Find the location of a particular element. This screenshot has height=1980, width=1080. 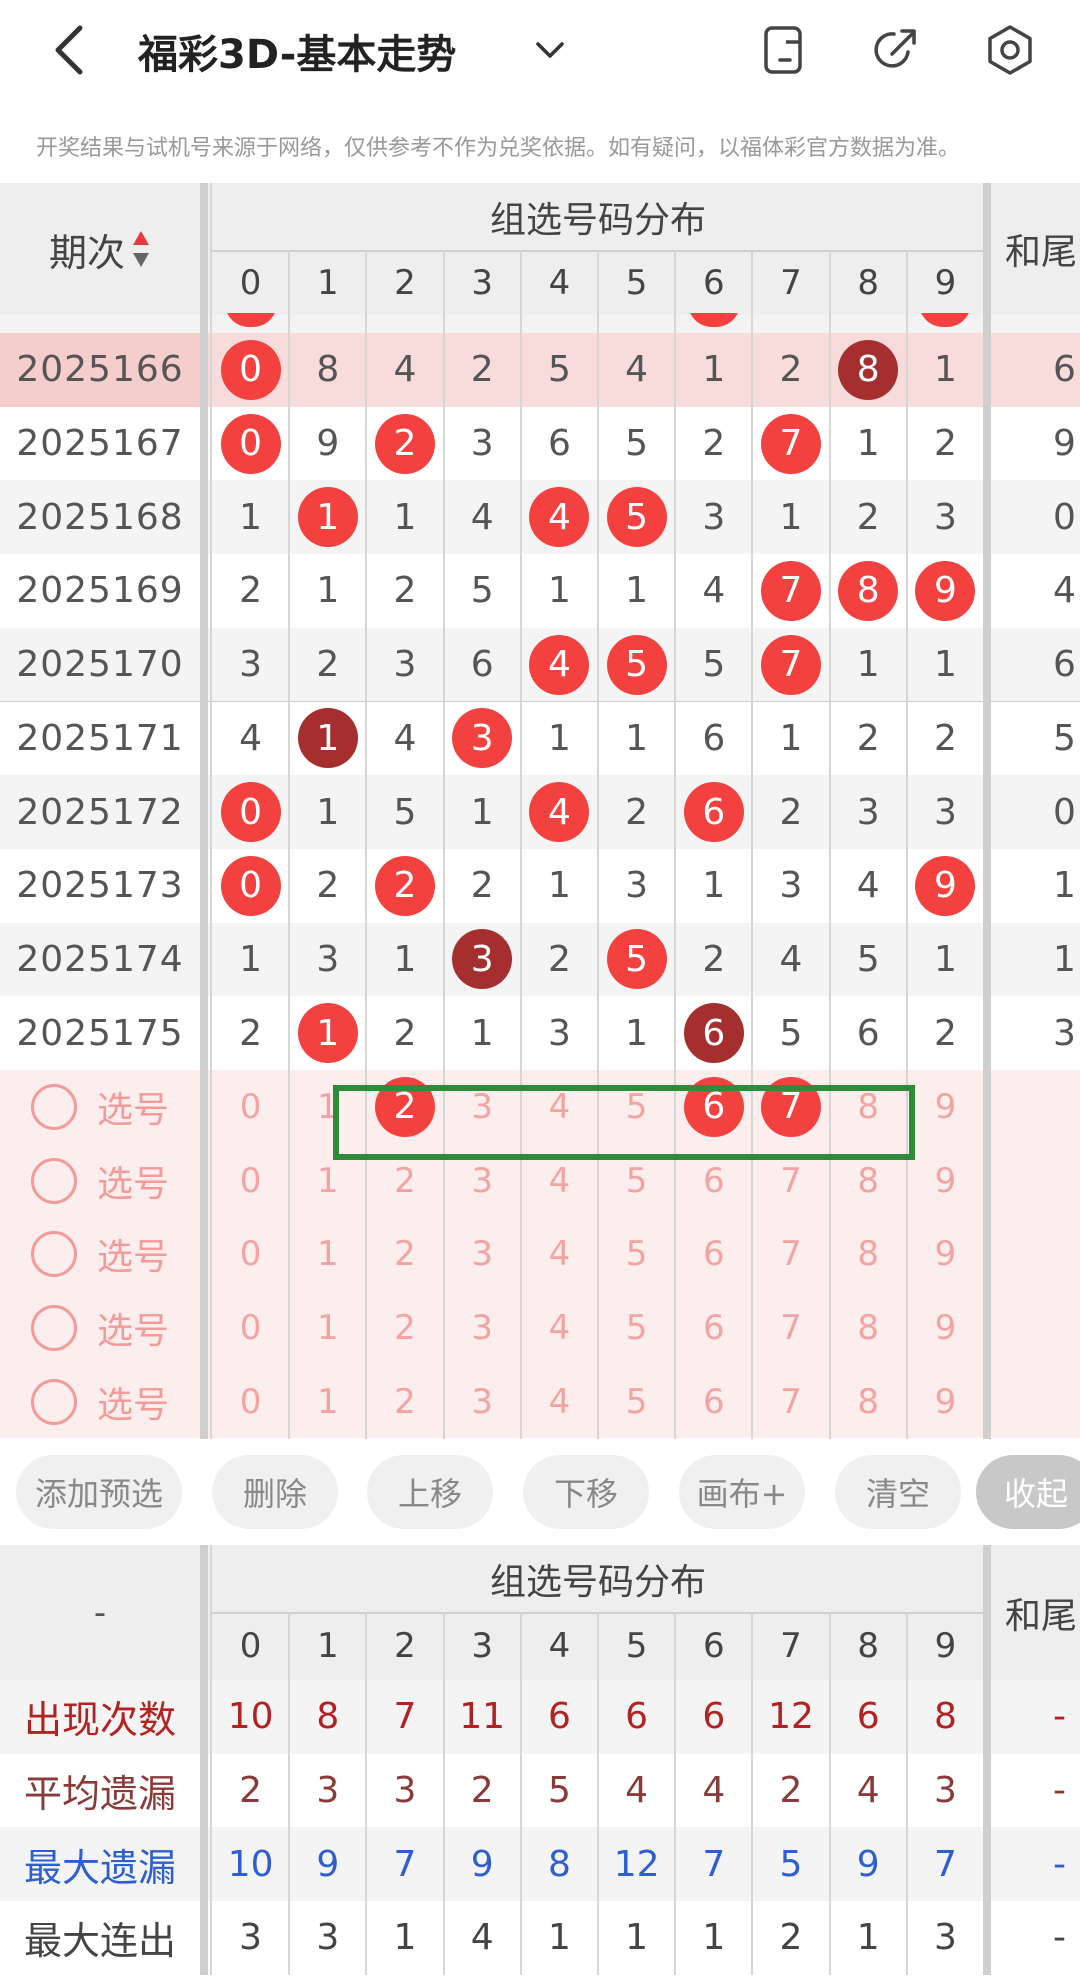

stats-value: 3 is located at coordinates (945, 1938).